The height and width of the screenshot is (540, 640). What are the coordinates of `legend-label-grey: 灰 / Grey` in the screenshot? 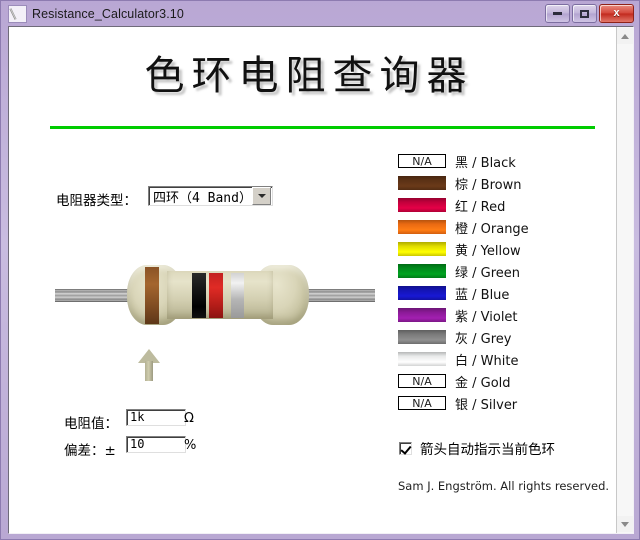 It's located at (483, 339).